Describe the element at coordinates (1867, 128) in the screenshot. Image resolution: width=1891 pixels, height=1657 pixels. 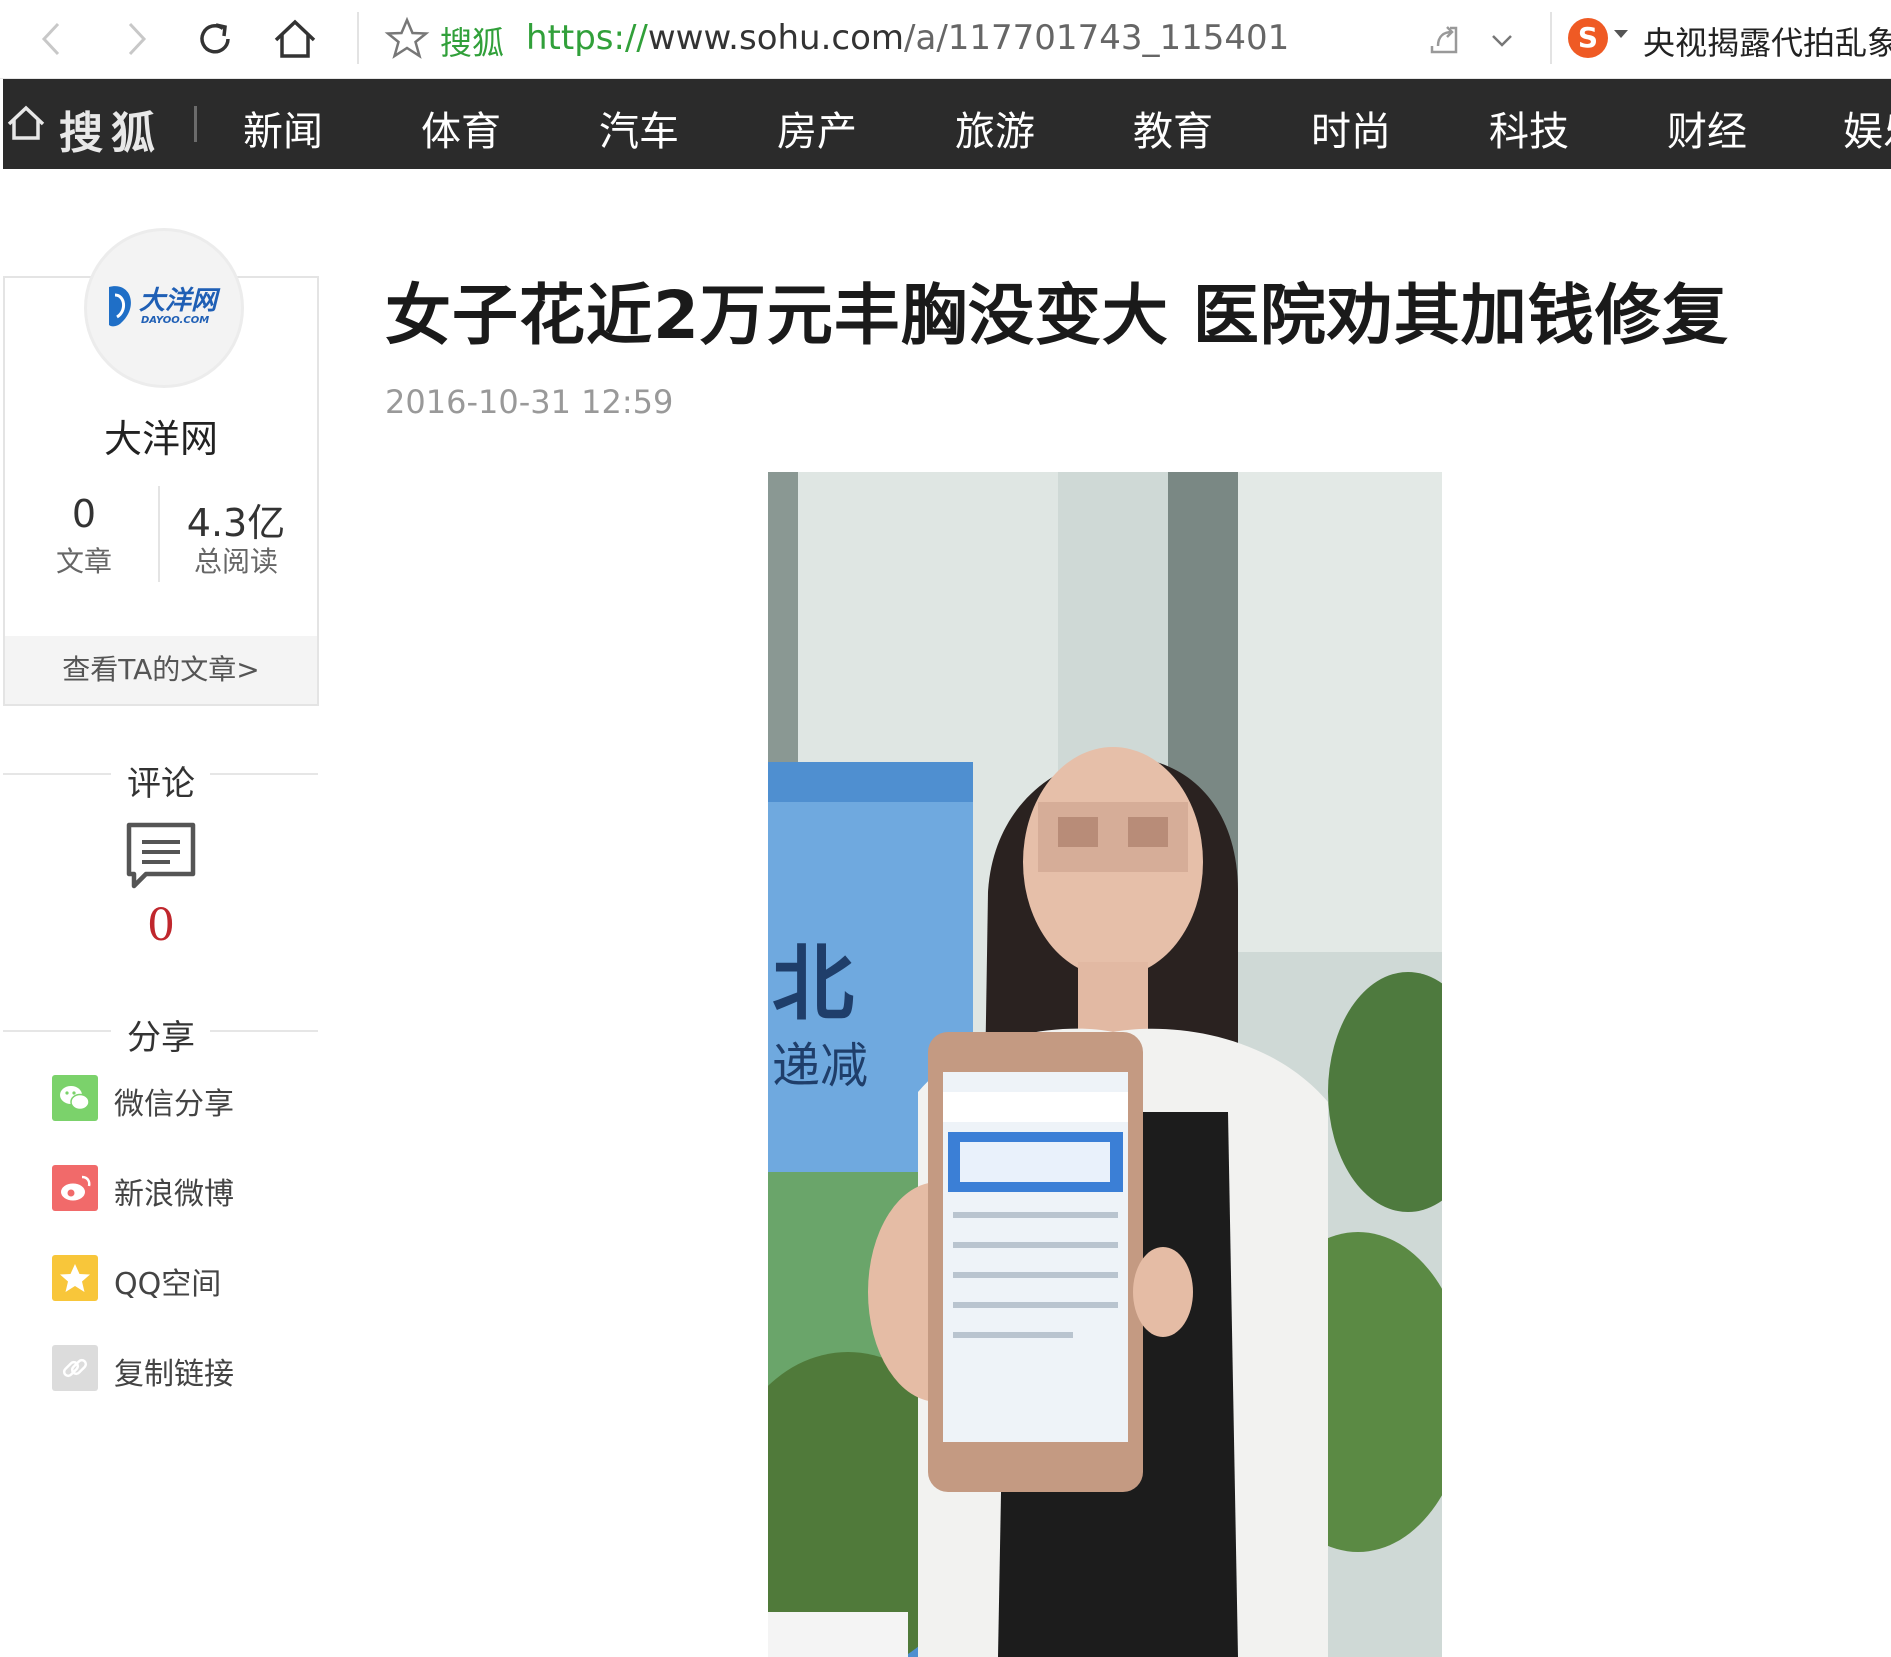
I see `nav-item-entertainment: 娱乐` at that location.